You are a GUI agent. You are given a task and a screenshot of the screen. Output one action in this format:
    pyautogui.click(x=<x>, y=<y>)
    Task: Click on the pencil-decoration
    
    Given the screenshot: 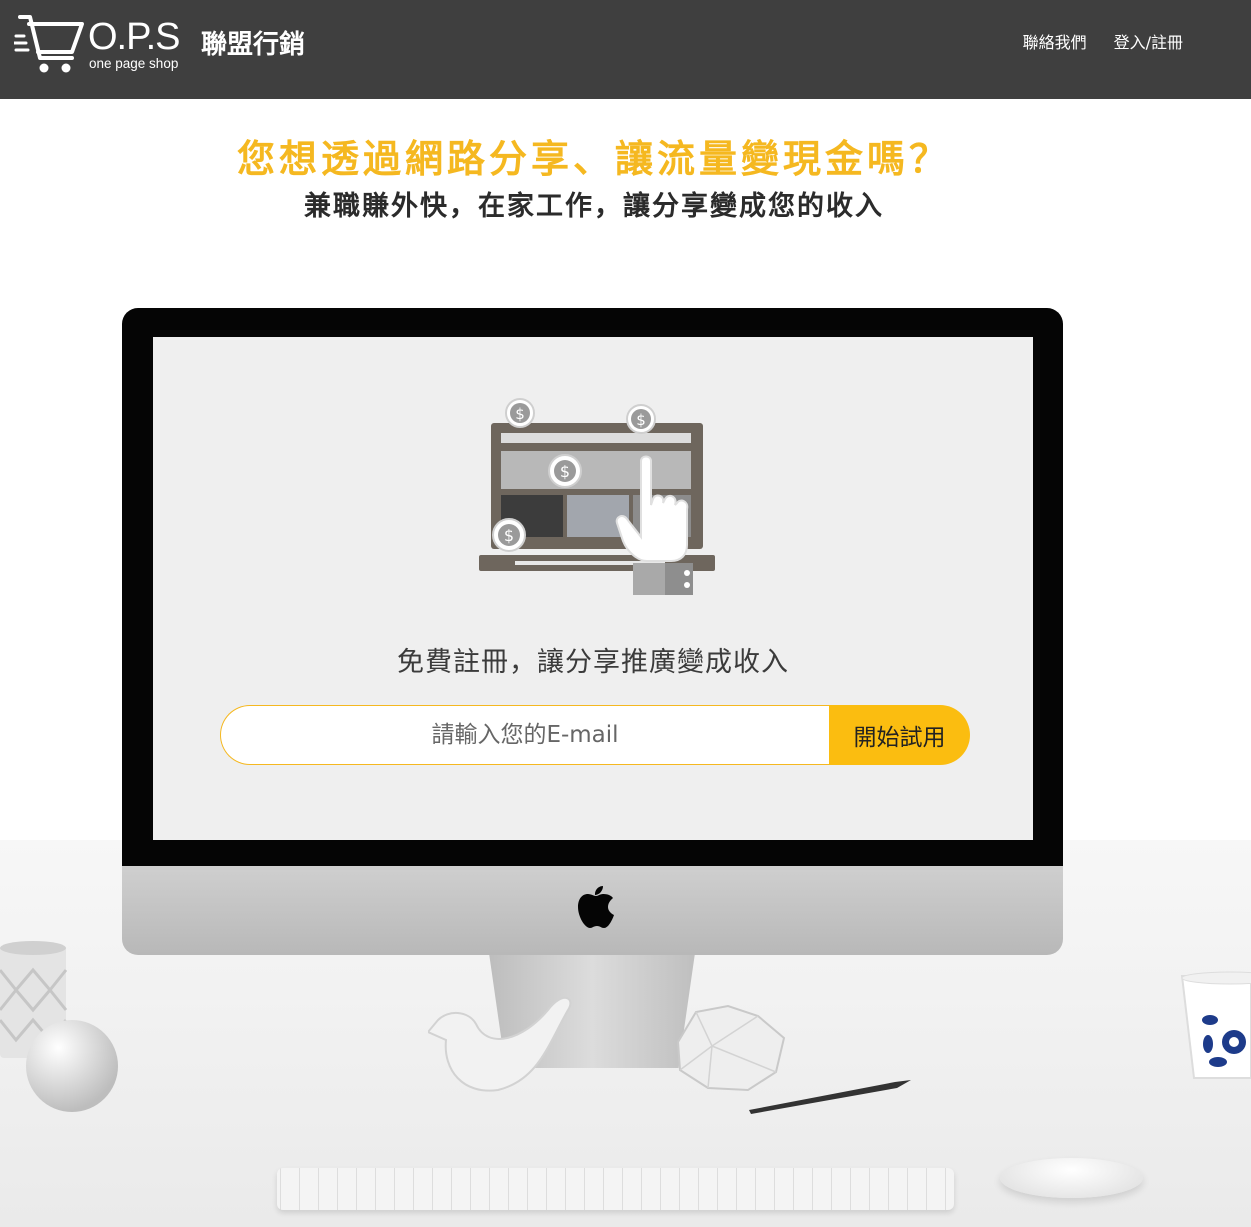 What is the action you would take?
    pyautogui.click(x=830, y=1097)
    